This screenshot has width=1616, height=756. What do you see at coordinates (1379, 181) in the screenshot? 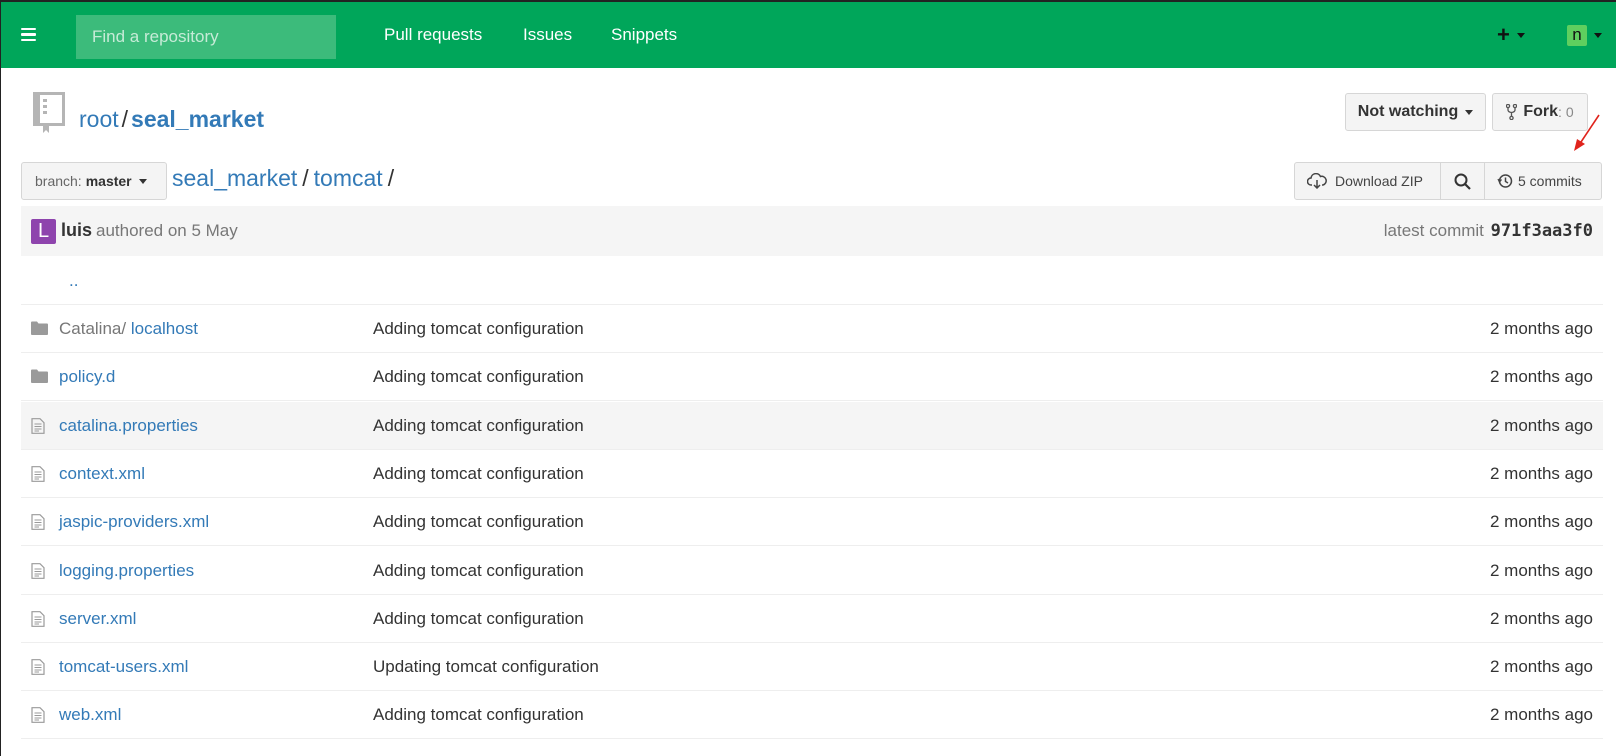
I see `download-zip-label: Download ZIP` at bounding box center [1379, 181].